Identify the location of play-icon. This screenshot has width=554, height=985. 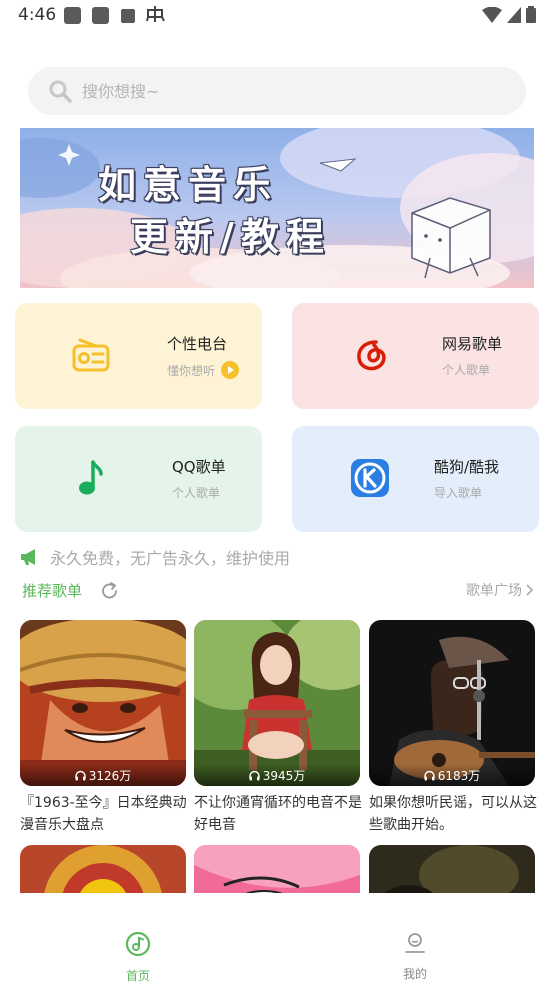
(230, 370).